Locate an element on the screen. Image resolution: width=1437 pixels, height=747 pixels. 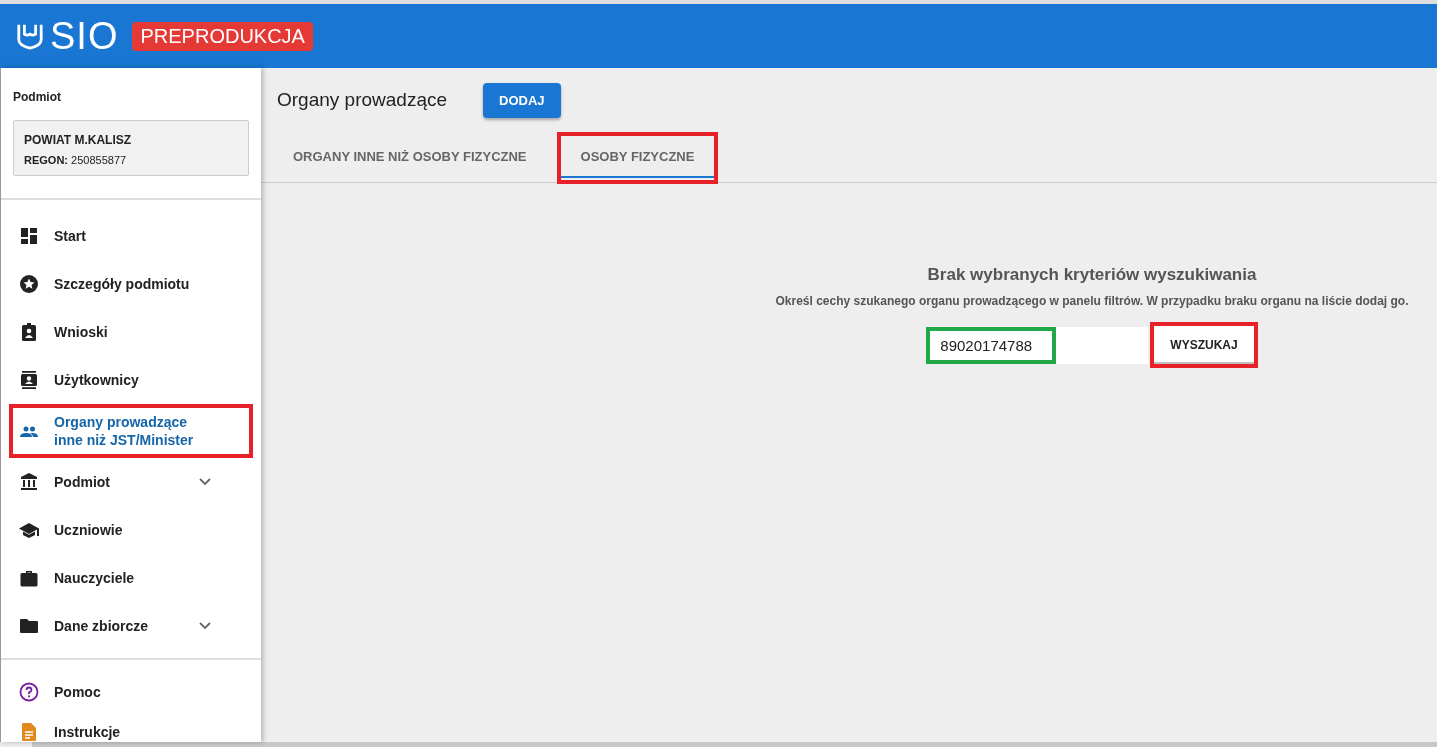
add-button: DODAJ is located at coordinates (522, 100).